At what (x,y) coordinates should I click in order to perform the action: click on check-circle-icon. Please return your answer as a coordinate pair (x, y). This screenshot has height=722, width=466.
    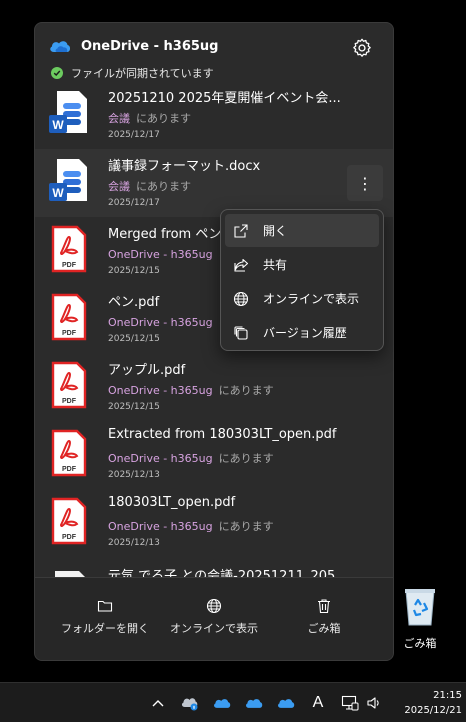
    Looking at the image, I should click on (57, 73).